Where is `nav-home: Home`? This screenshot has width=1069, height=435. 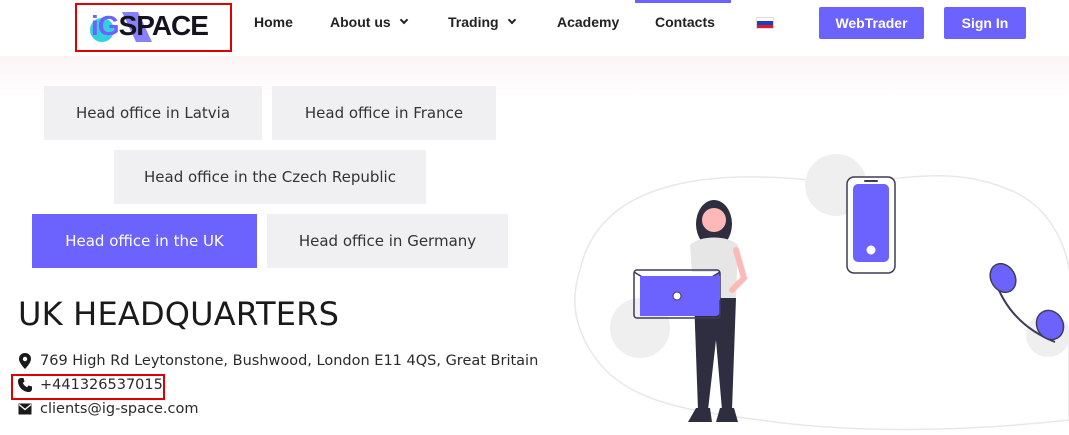 nav-home: Home is located at coordinates (273, 22).